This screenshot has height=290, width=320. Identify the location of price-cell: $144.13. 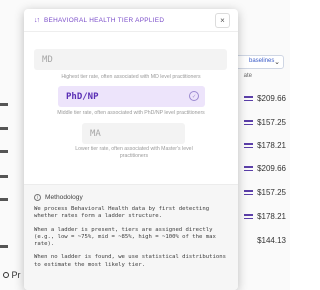
(271, 240).